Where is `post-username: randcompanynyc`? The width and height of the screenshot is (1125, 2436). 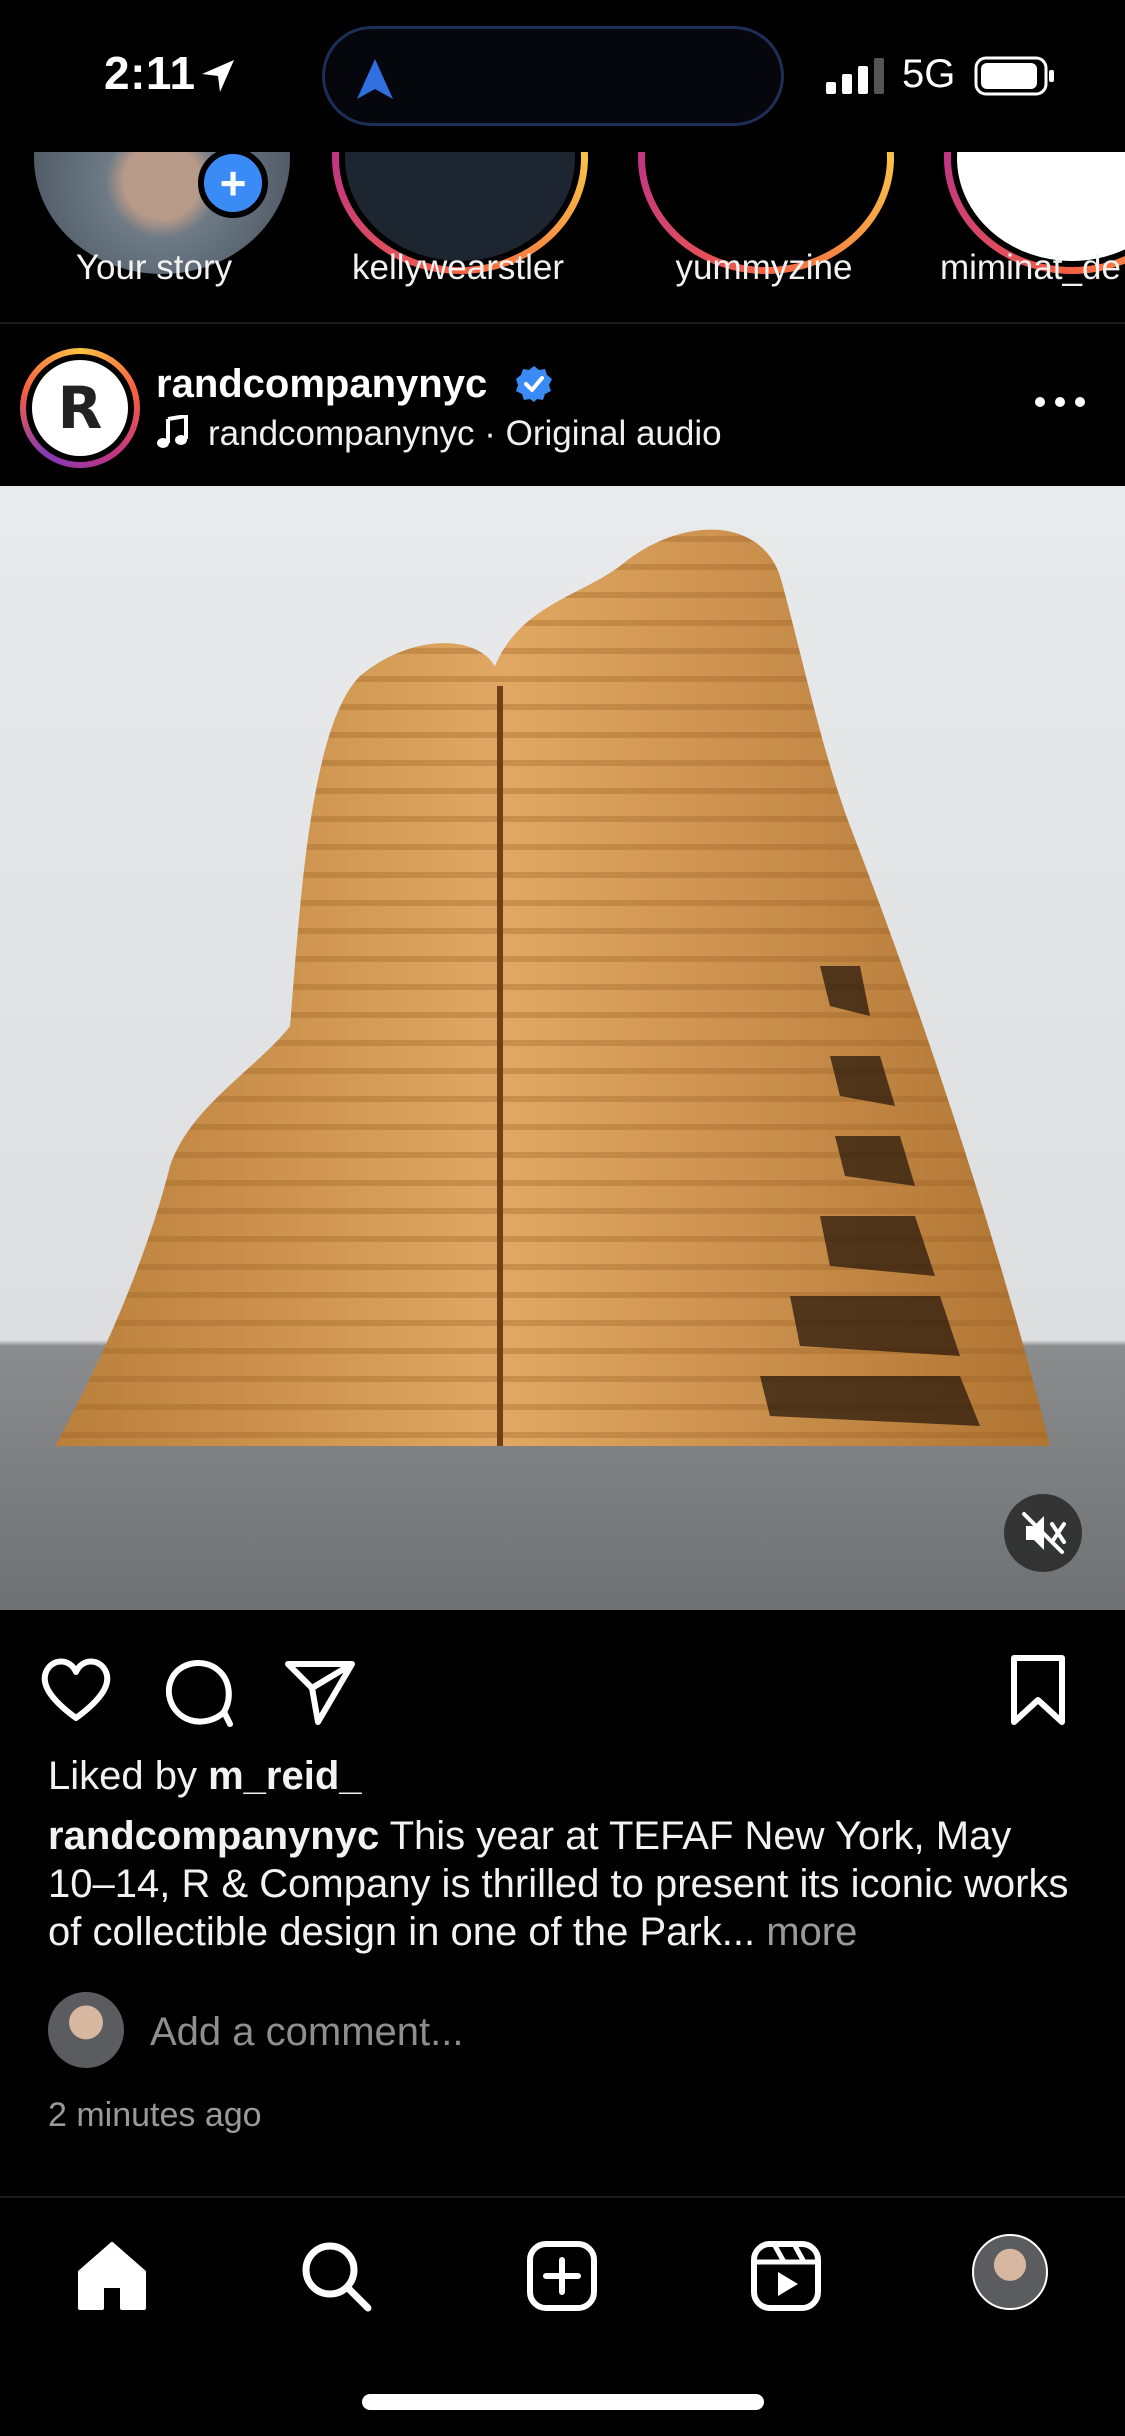 post-username: randcompanynyc is located at coordinates (321, 384).